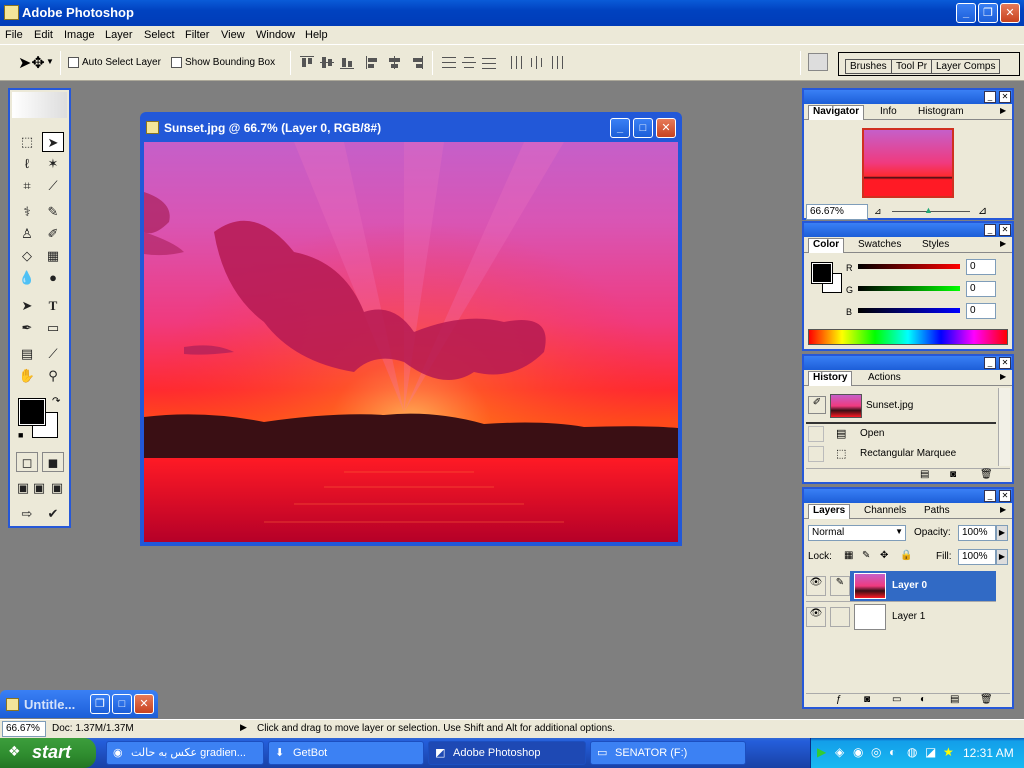  I want to click on pen-tool-icon: ✒, so click(27, 328).